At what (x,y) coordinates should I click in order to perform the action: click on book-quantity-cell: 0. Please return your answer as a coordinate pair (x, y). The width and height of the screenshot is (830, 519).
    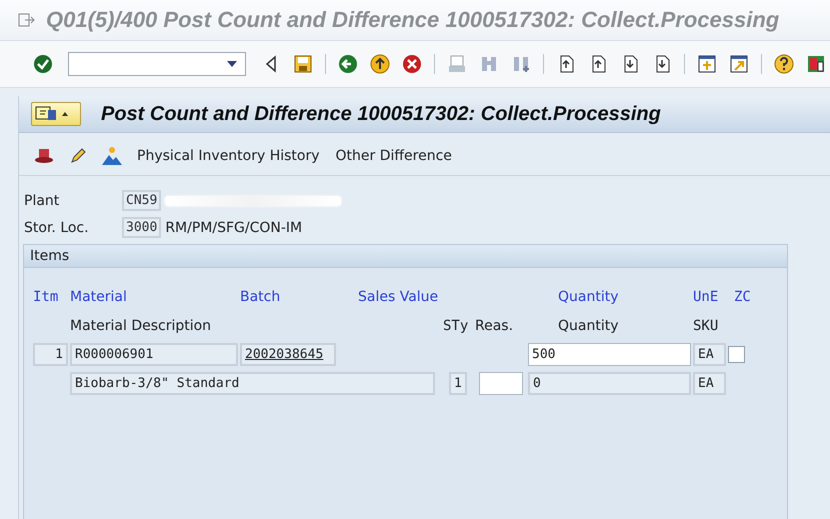
    Looking at the image, I should click on (609, 383).